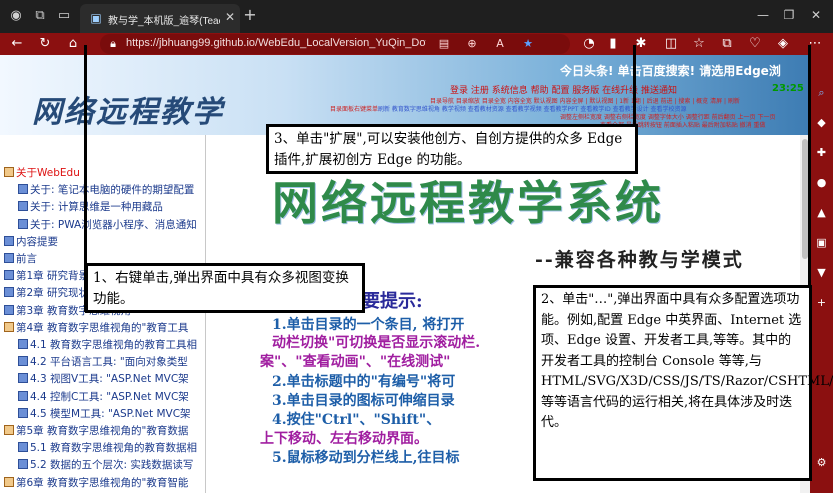 The image size is (833, 493). I want to click on toc-item-label: 4.1 教育数字思维视角的教育工具相, so click(114, 345).